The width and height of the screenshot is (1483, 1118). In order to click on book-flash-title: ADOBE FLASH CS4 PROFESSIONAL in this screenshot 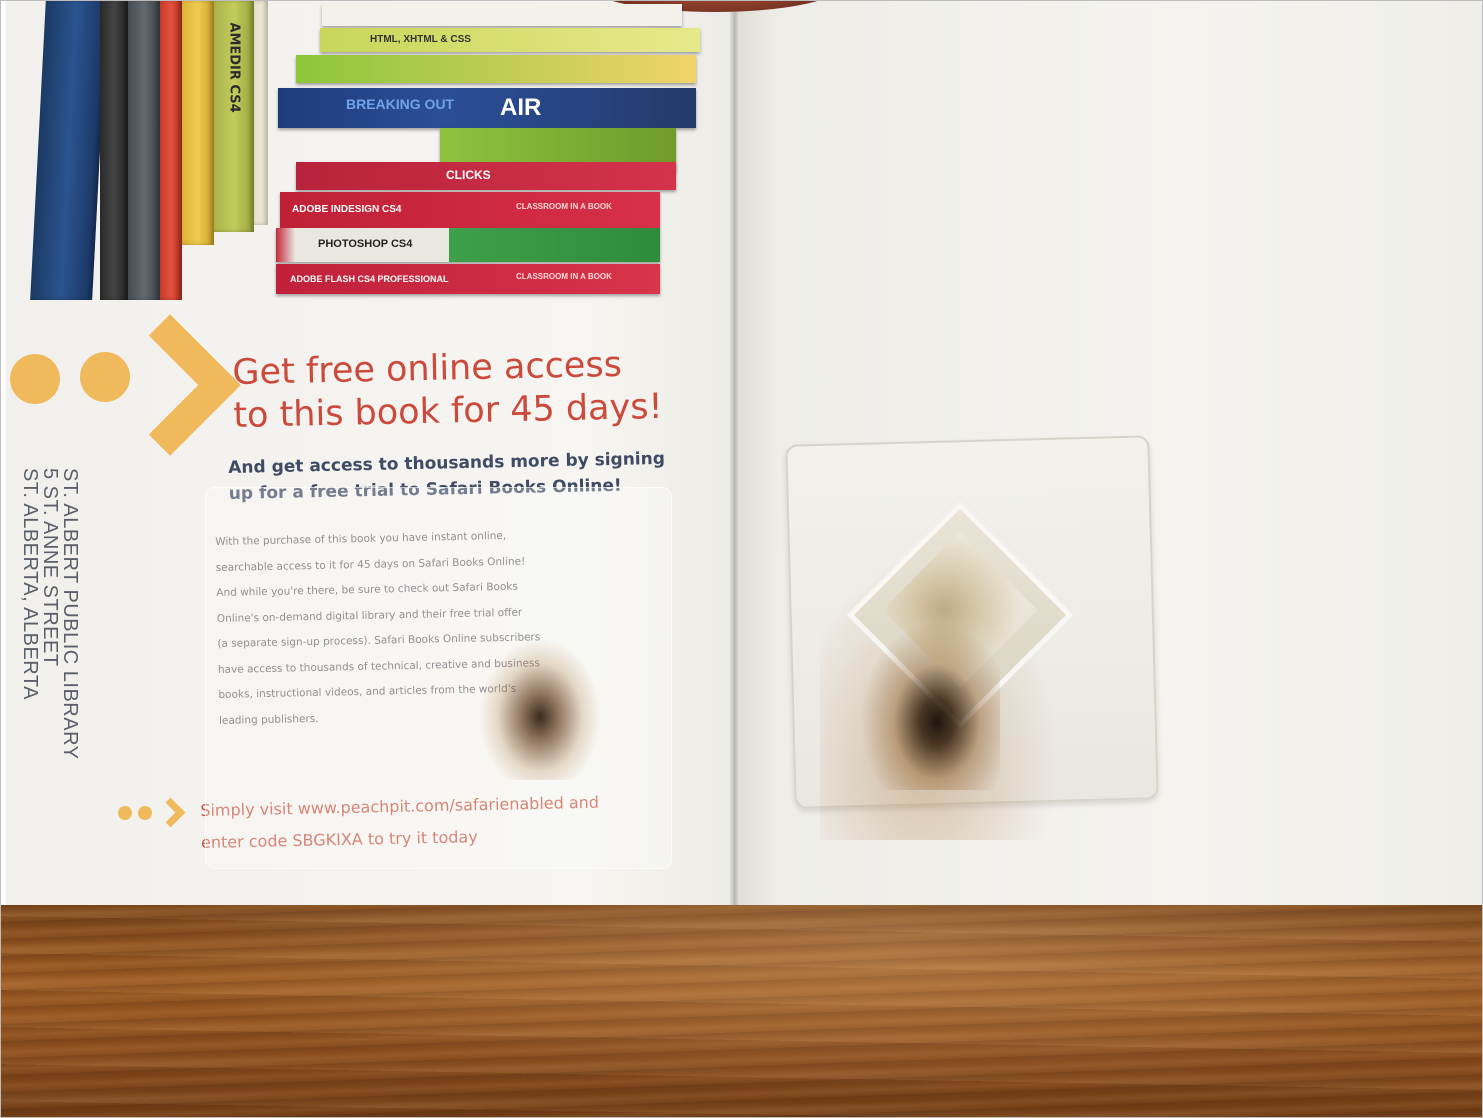, I will do `click(369, 279)`.